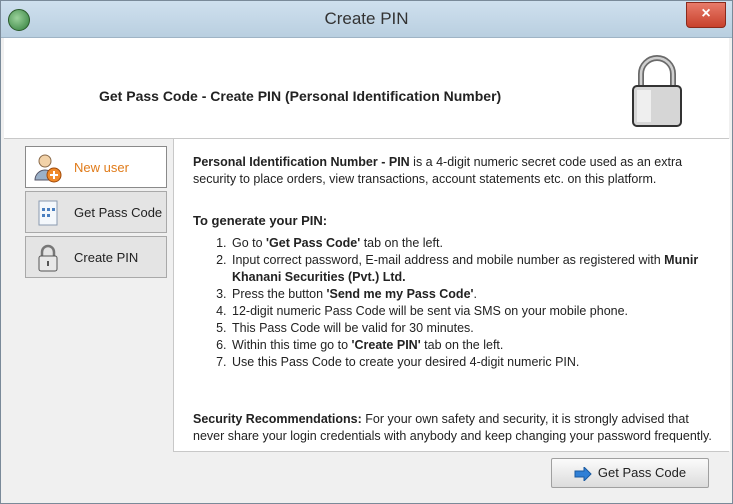 The image size is (733, 504). I want to click on sidebar-item-create-pin: Create PIN, so click(96, 257).